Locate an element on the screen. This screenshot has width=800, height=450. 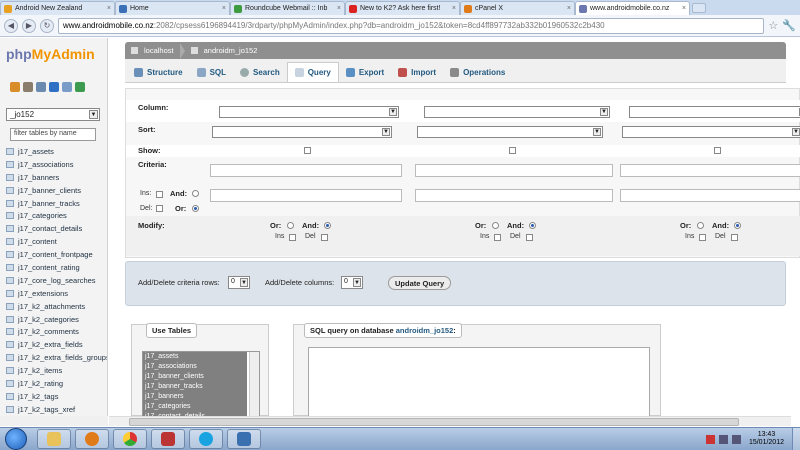
table-name: j17_banner_tracks is located at coordinates (49, 203).